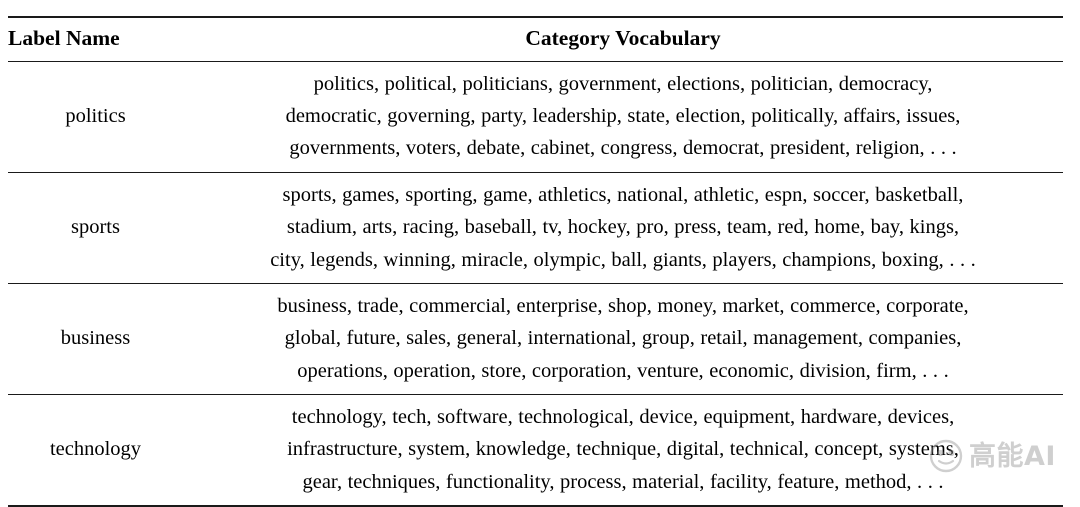 The height and width of the screenshot is (507, 1080). I want to click on column-header-label-name: Label Name, so click(95, 38).